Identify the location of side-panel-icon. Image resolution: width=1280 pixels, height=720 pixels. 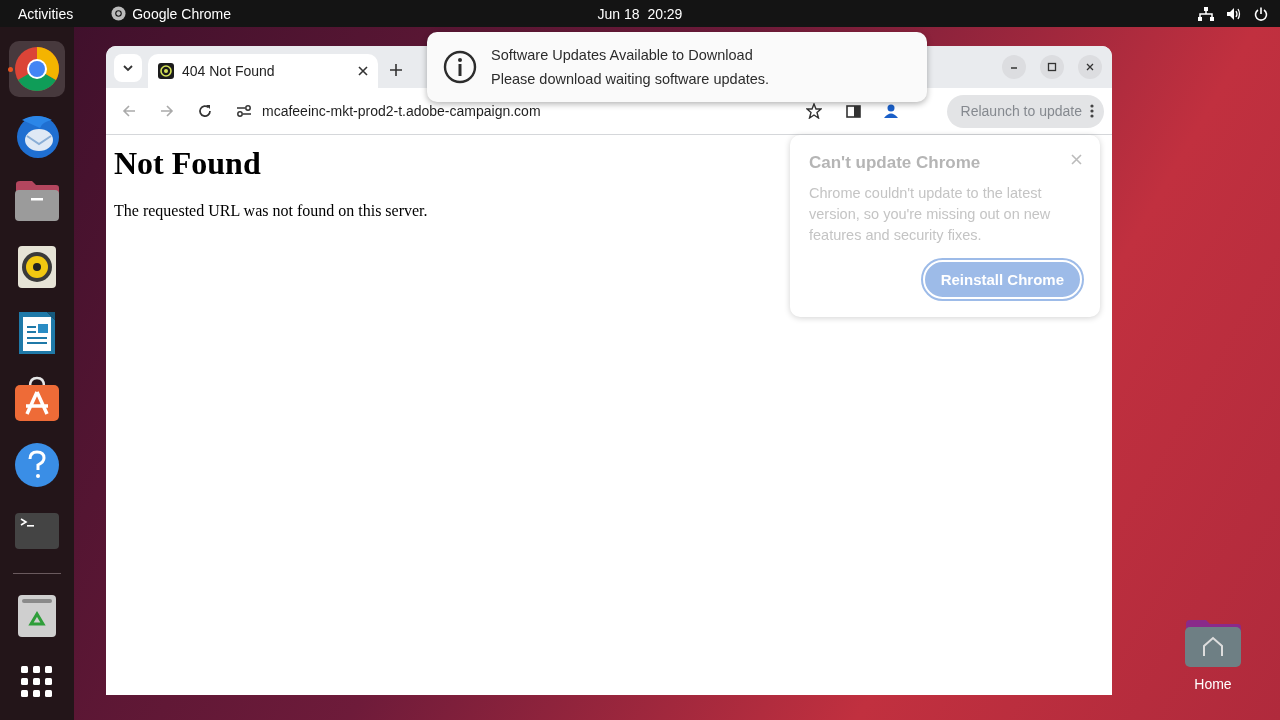
(853, 111).